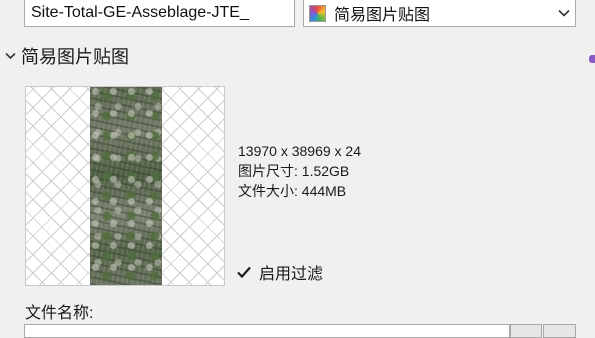 This screenshot has width=595, height=338. What do you see at coordinates (559, 331) in the screenshot?
I see `reload-button` at bounding box center [559, 331].